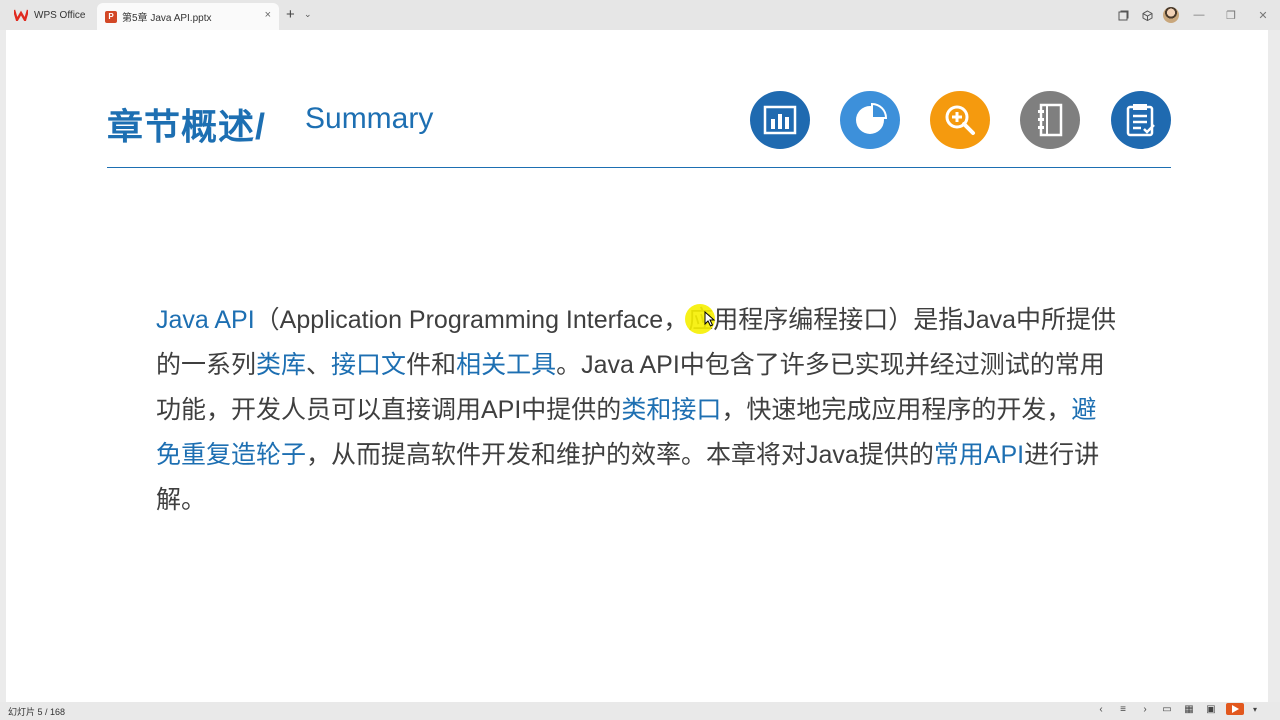 Image resolution: width=1280 pixels, height=720 pixels. What do you see at coordinates (870, 120) in the screenshot?
I see `pie-chart-icon` at bounding box center [870, 120].